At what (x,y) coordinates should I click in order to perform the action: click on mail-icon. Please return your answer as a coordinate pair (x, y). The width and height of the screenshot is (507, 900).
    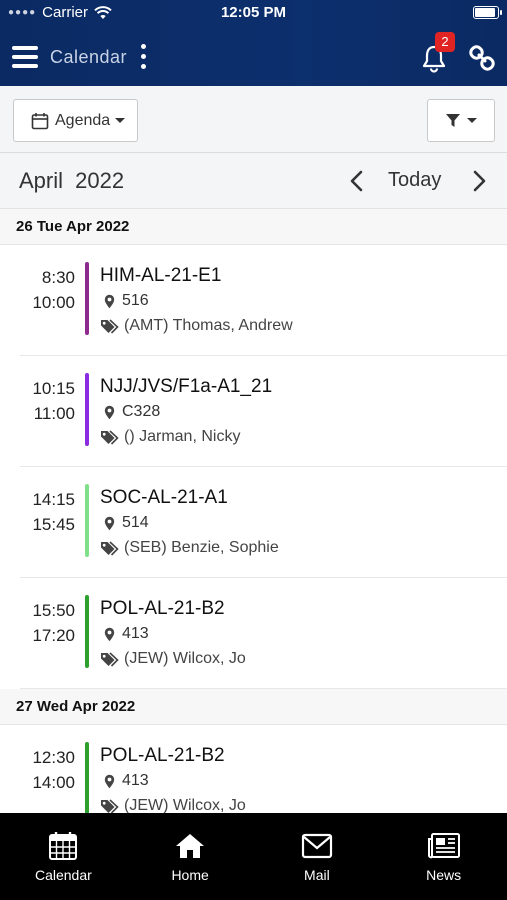
    Looking at the image, I should click on (316, 846).